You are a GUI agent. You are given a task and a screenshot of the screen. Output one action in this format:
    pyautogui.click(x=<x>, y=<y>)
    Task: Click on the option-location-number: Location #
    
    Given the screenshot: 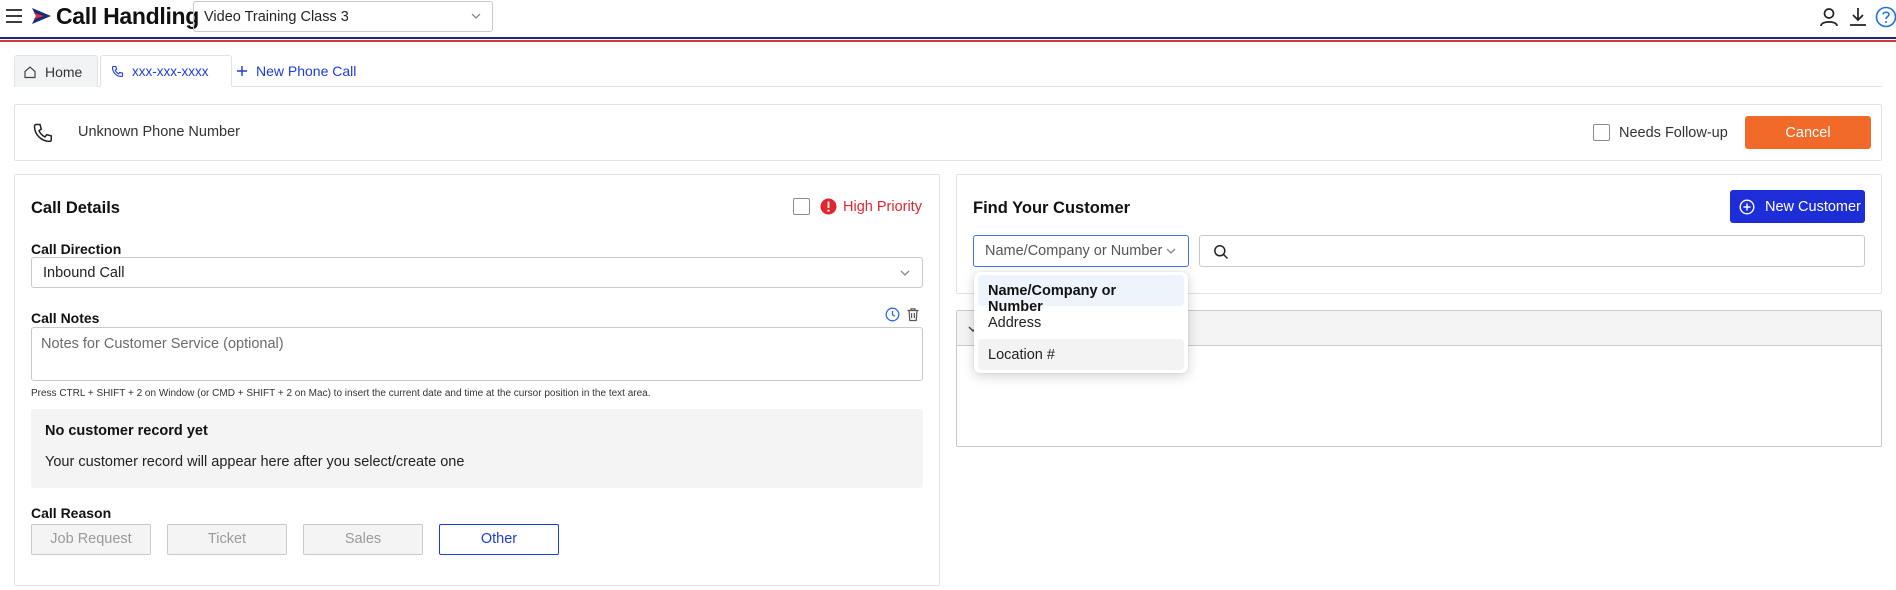 What is the action you would take?
    pyautogui.click(x=1081, y=354)
    